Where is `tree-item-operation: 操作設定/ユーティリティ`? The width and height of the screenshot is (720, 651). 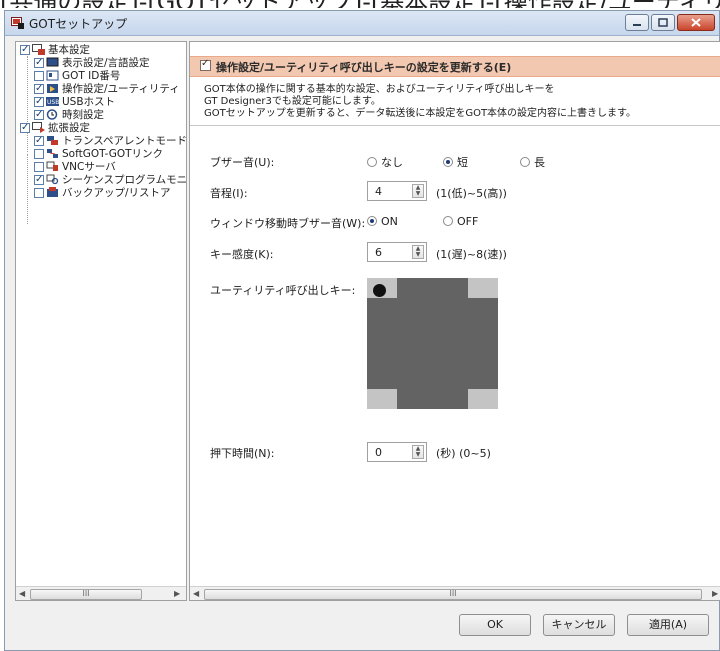
tree-item-operation: 操作設定/ユーティリティ is located at coordinates (107, 89).